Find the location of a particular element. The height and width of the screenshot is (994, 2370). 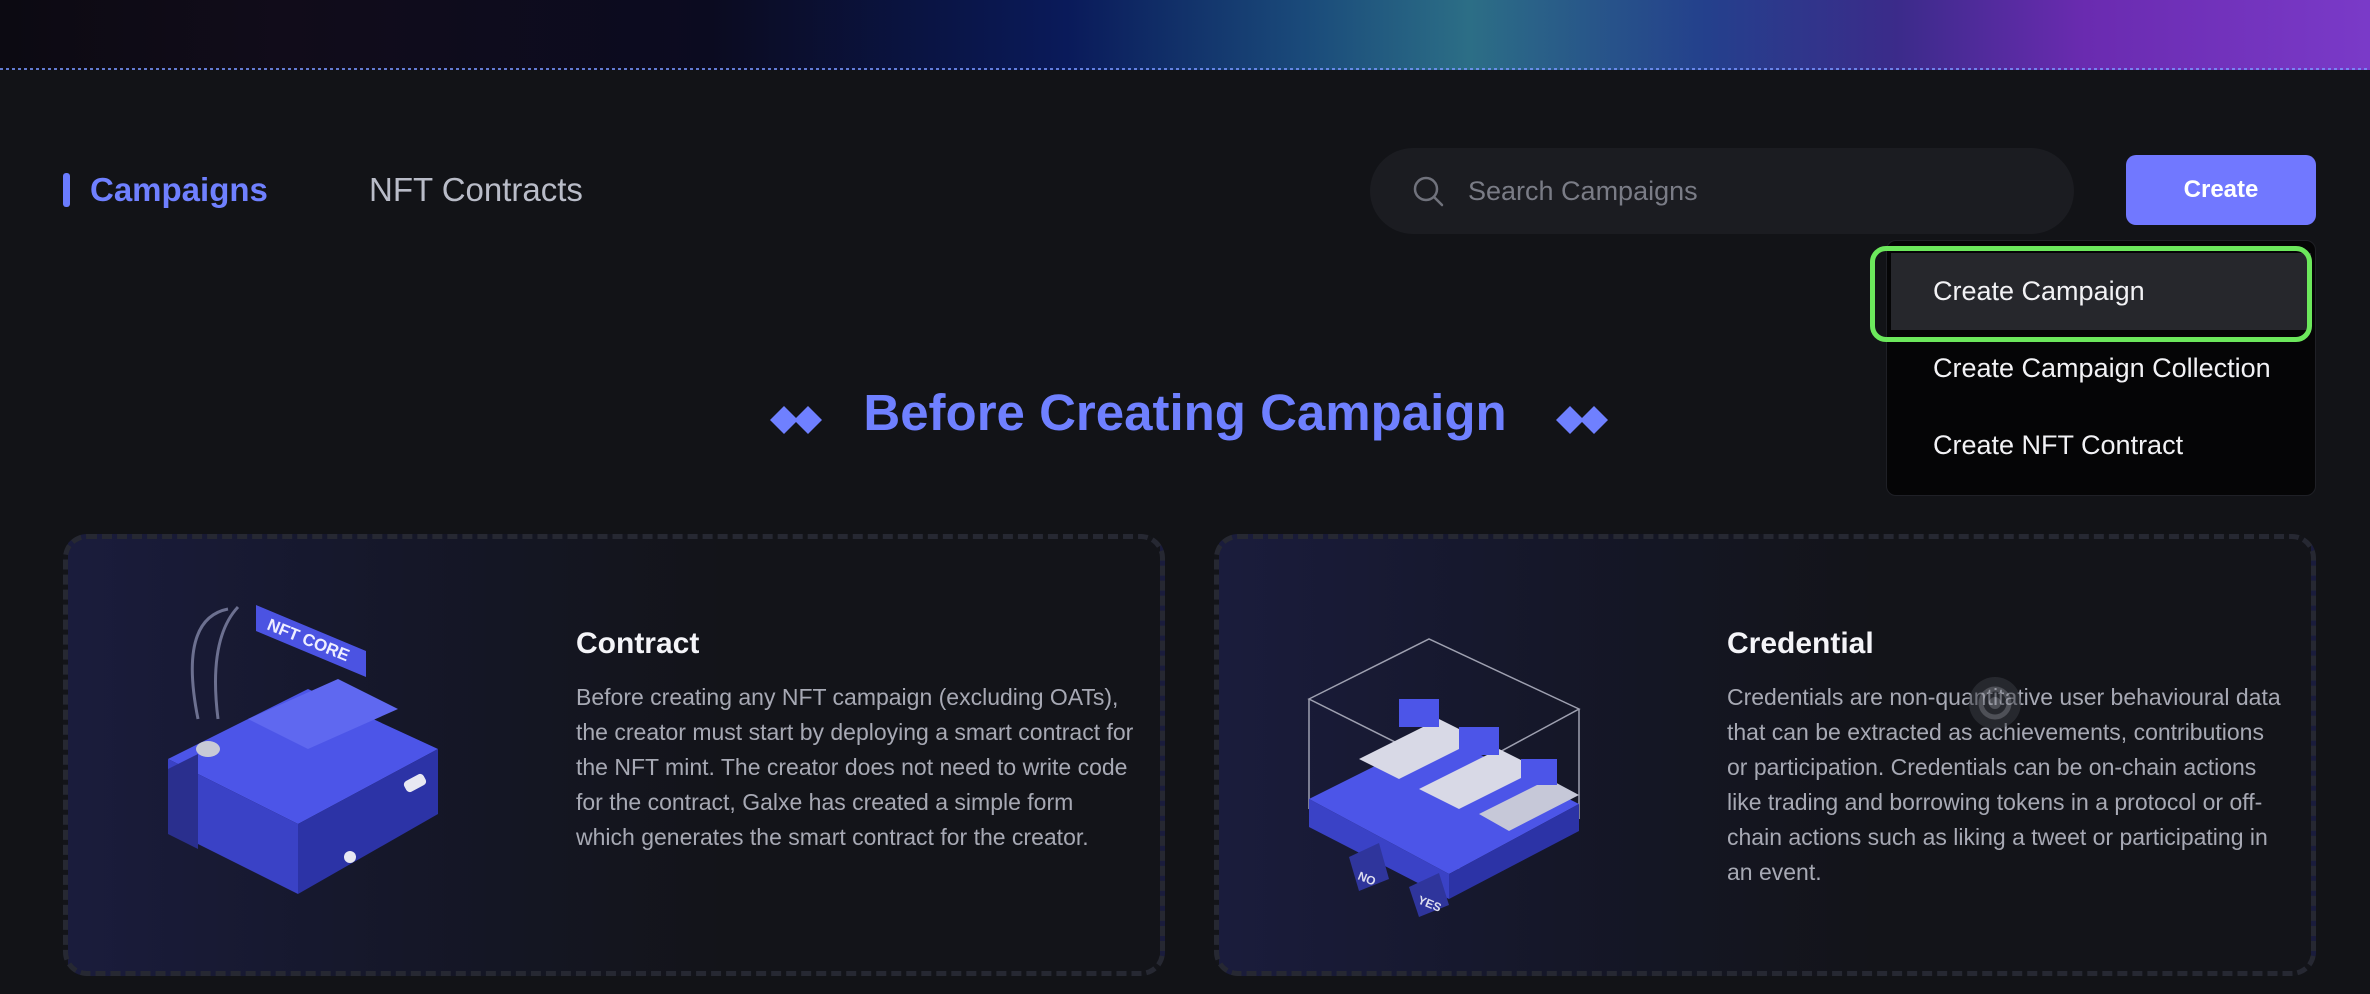

credential-box-icon: NO YES is located at coordinates (1444, 777).